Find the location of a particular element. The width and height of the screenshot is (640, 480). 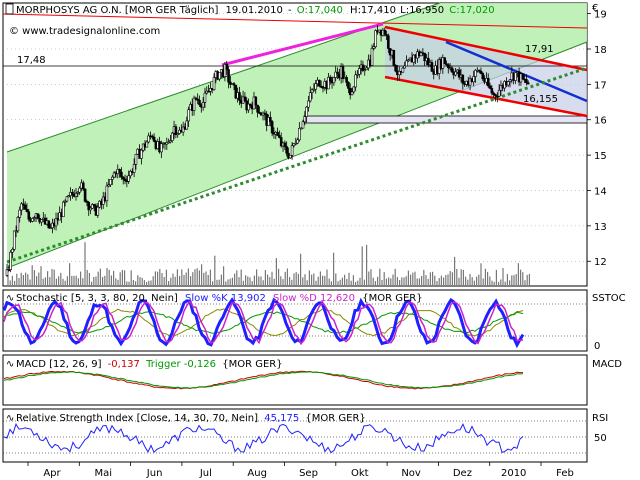

macd-value: -0,137 is located at coordinates (124, 364).